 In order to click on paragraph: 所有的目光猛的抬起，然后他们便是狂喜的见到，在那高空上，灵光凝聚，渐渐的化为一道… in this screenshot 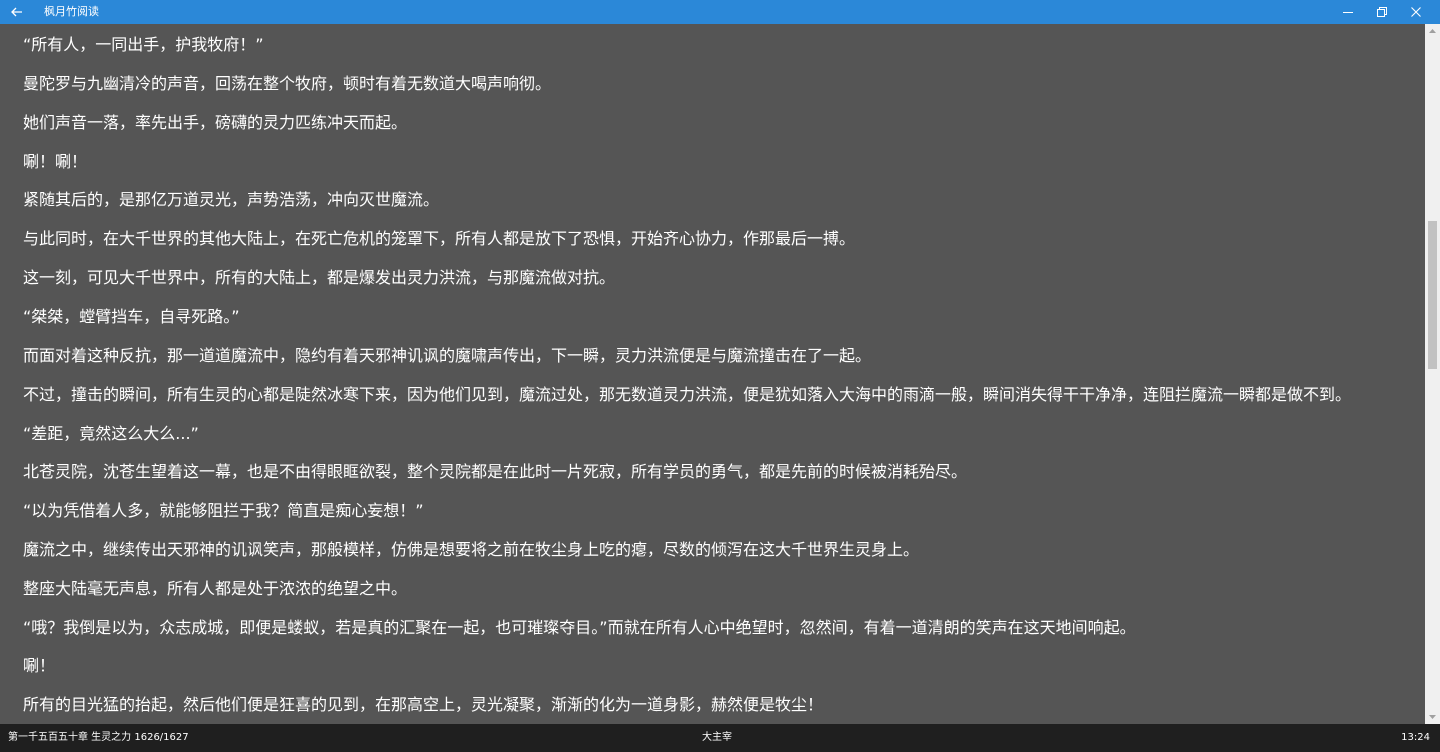, I will do `click(423, 704)`.